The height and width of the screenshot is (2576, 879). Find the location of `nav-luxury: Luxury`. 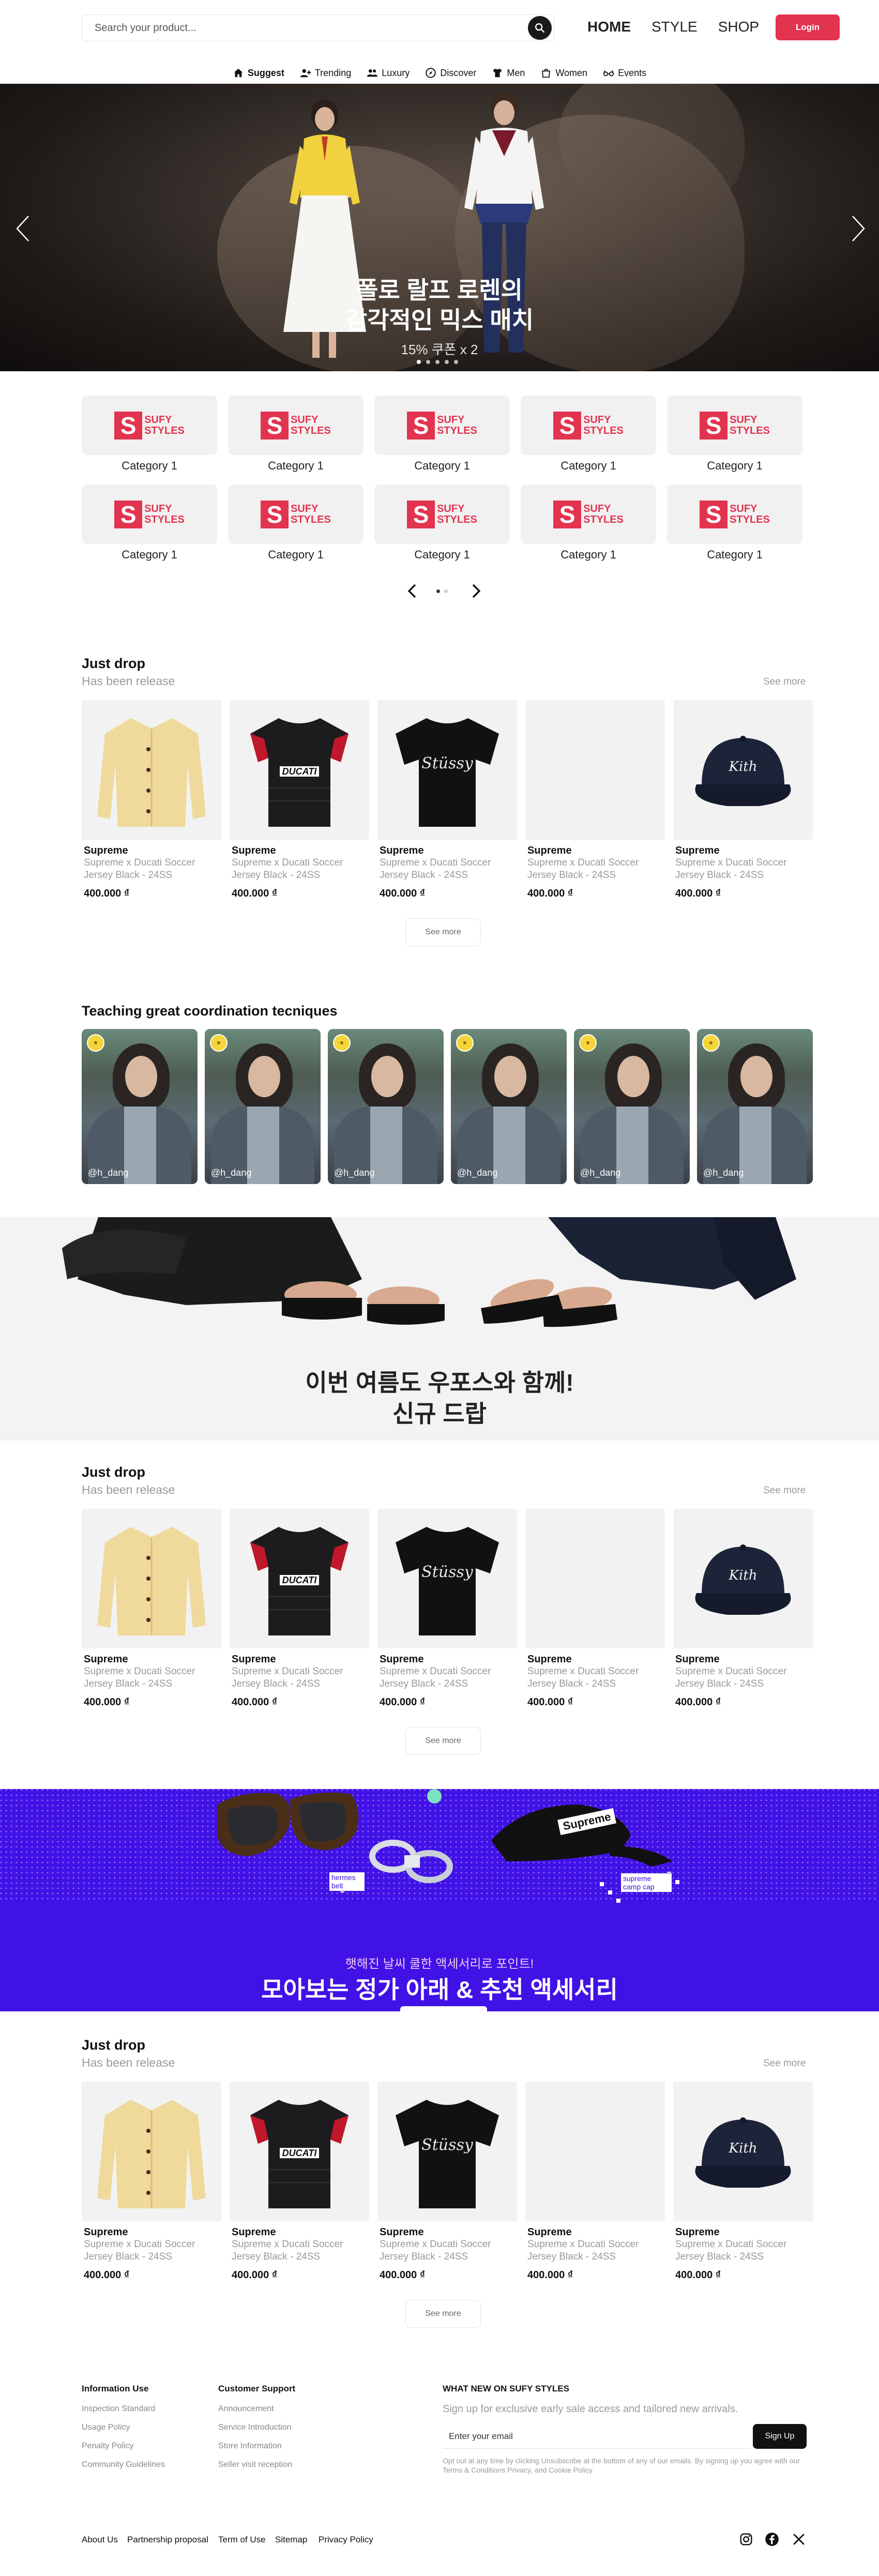

nav-luxury: Luxury is located at coordinates (388, 73).